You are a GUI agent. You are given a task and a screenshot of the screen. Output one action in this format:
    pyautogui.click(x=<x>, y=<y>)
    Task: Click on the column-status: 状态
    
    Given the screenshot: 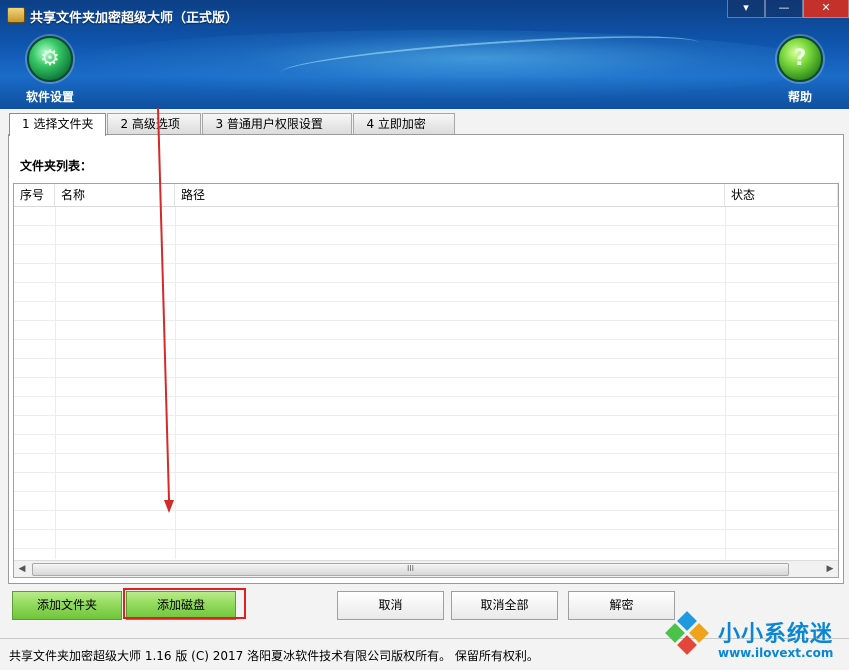 What is the action you would take?
    pyautogui.click(x=781, y=195)
    